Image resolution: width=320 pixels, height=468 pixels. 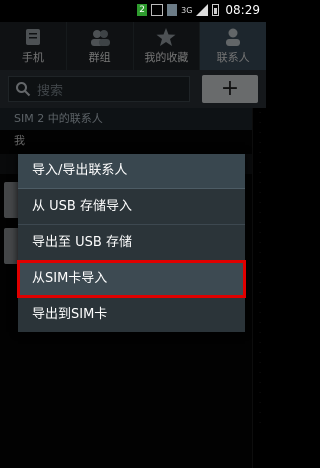 I want to click on sim2-icon: 2, so click(x=142, y=10).